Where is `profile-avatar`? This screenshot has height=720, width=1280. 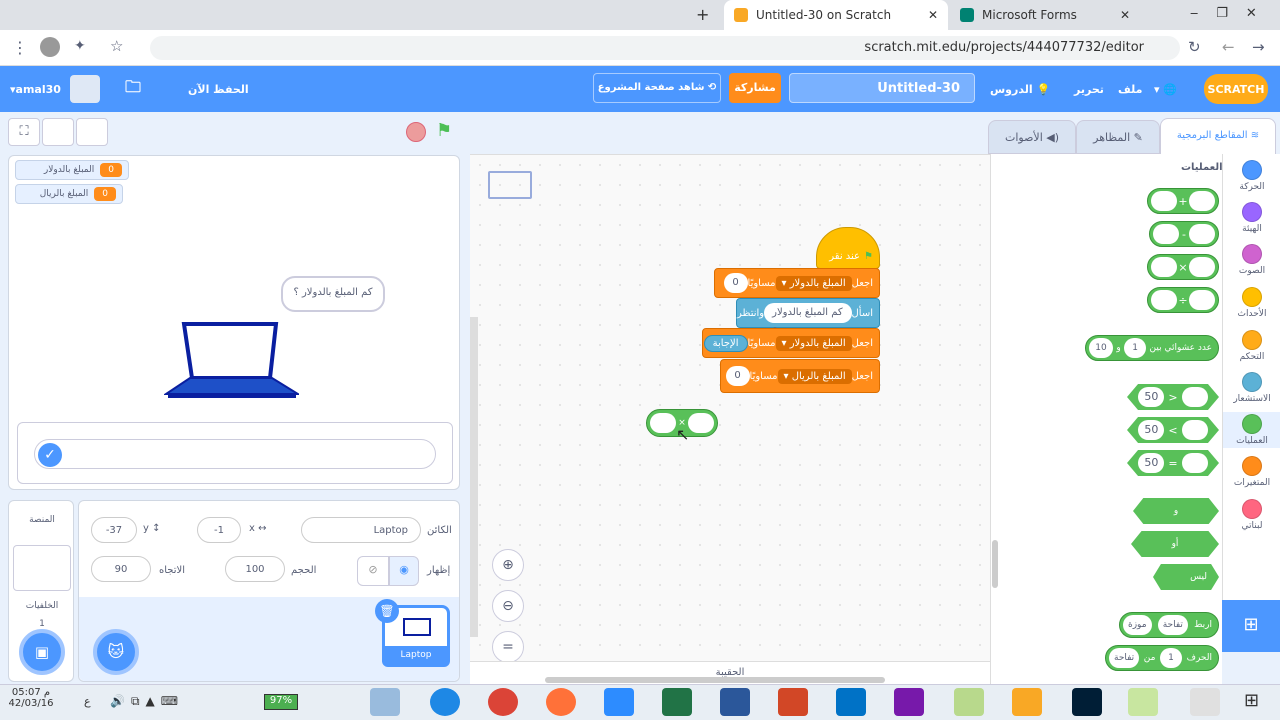
profile-avatar is located at coordinates (50, 47).